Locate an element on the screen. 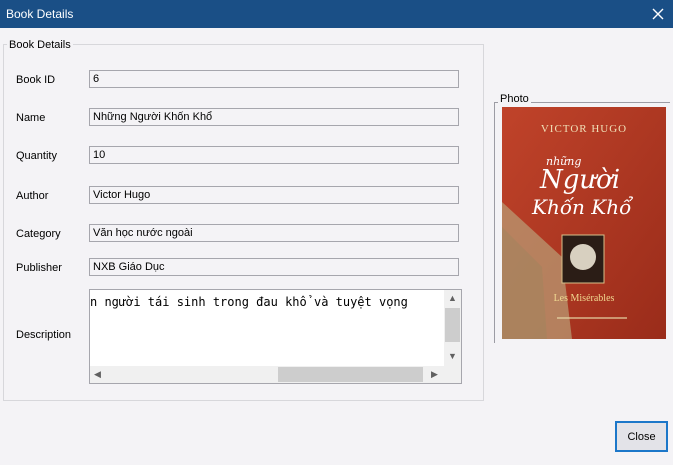 This screenshot has width=673, height=465. scroll-right-icon: ▶ is located at coordinates (434, 374).